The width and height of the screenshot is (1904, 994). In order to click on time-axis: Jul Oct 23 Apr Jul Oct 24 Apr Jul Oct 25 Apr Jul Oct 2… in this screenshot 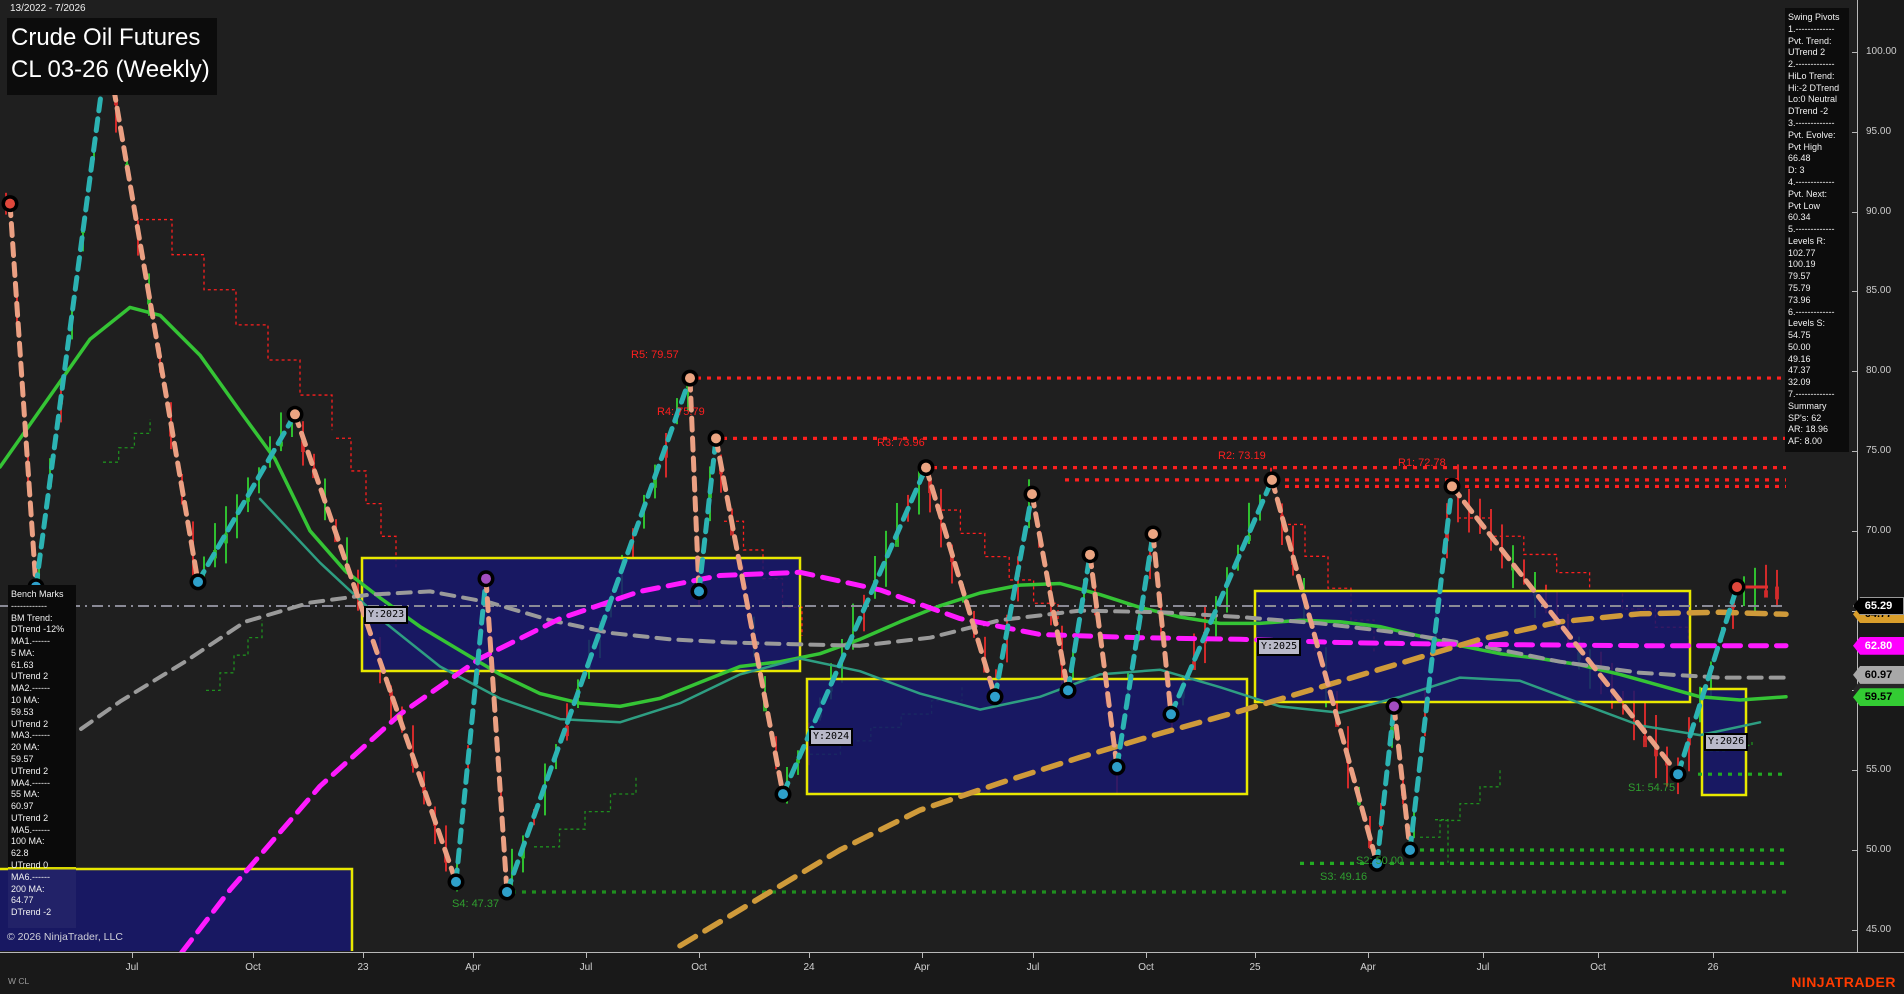, I will do `click(952, 973)`.